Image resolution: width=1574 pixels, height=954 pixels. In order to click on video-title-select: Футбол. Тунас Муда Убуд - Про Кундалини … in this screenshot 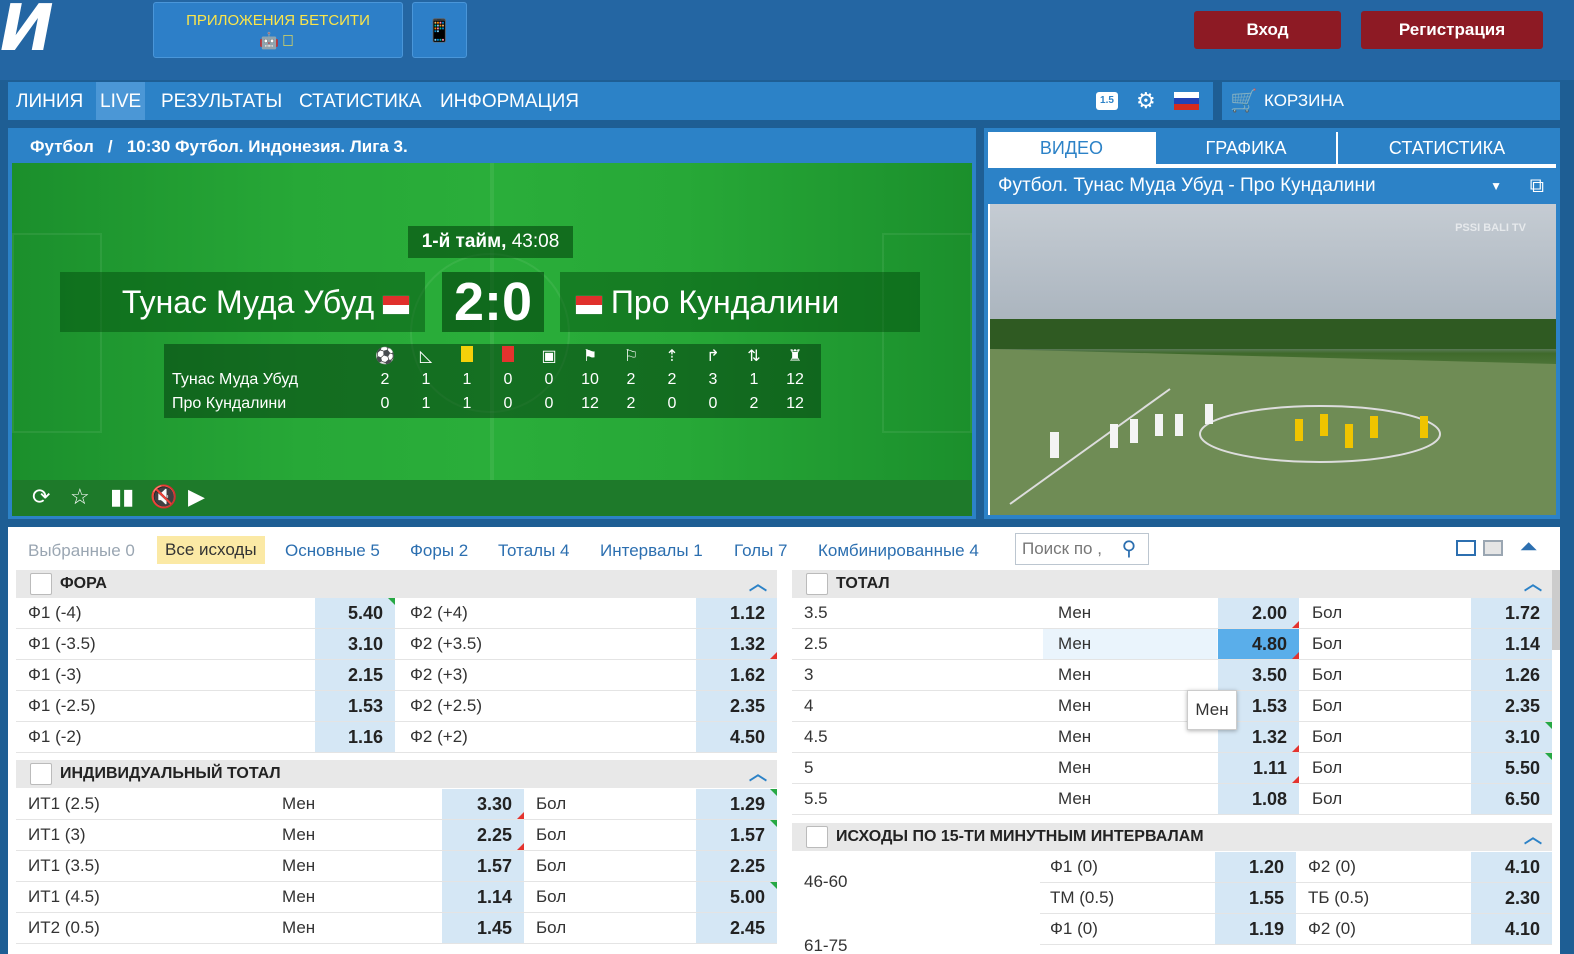, I will do `click(1272, 186)`.